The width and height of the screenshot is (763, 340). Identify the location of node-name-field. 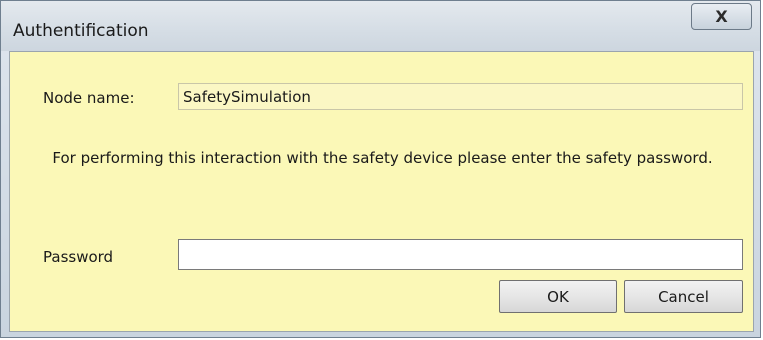
(460, 96).